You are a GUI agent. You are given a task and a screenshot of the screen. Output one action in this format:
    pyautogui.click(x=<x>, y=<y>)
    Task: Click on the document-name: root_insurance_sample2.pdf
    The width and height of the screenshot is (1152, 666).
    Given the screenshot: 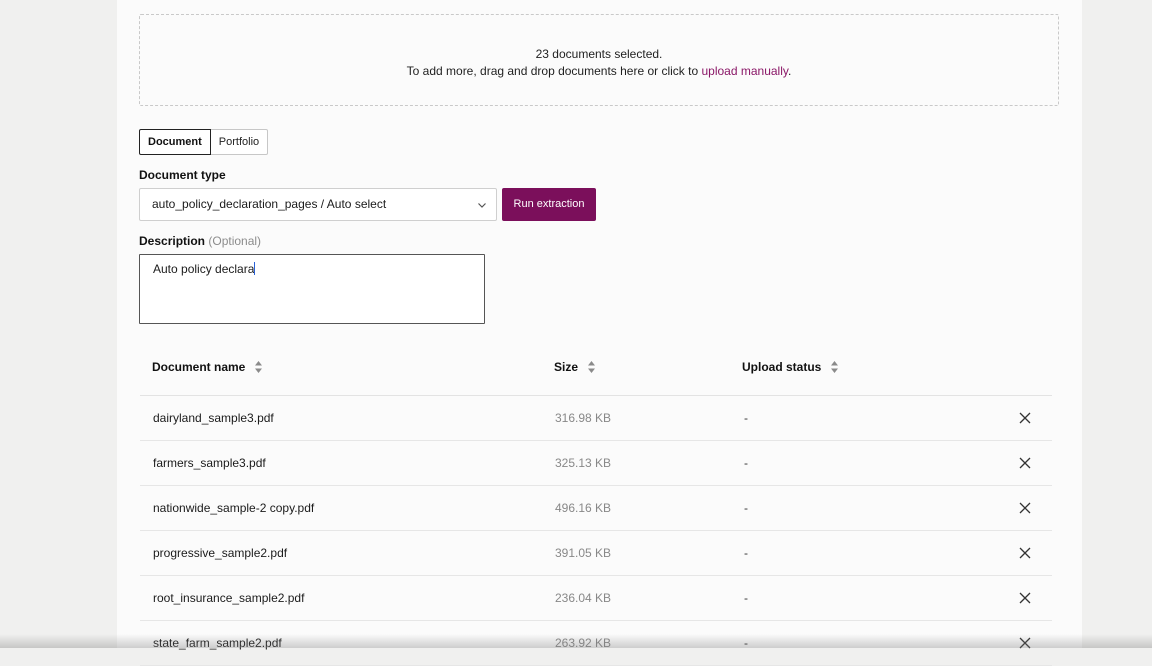 What is the action you would take?
    pyautogui.click(x=229, y=598)
    